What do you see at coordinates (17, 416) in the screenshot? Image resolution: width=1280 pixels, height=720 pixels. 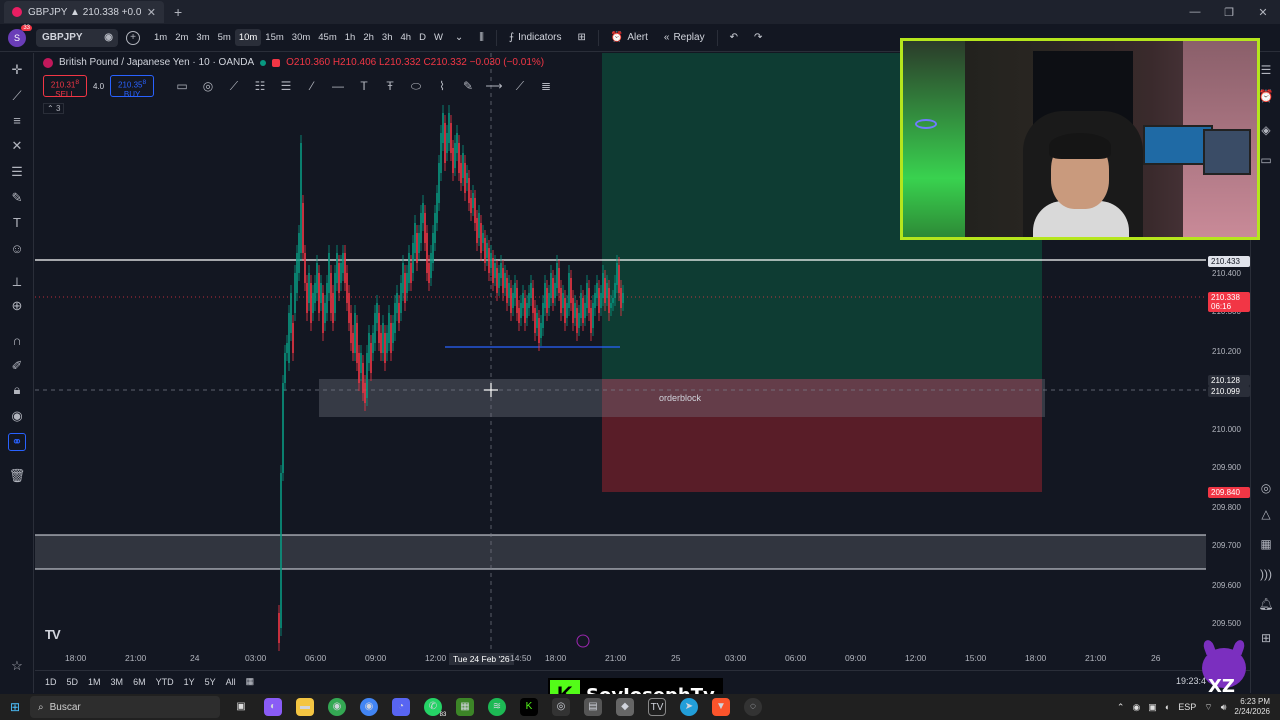 I see `eye-icon: ◉` at bounding box center [17, 416].